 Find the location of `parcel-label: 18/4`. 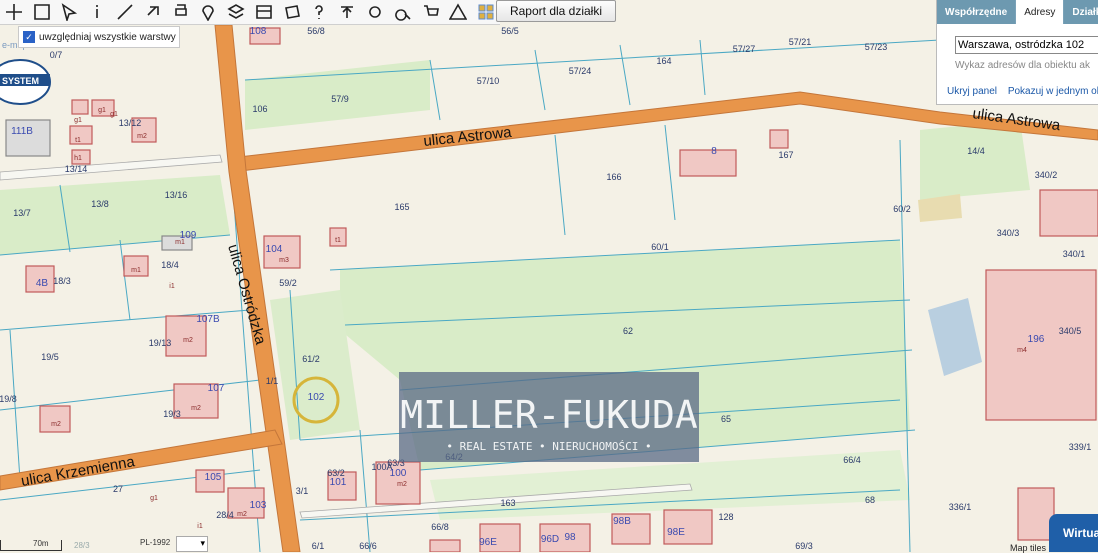

parcel-label: 18/4 is located at coordinates (170, 265).